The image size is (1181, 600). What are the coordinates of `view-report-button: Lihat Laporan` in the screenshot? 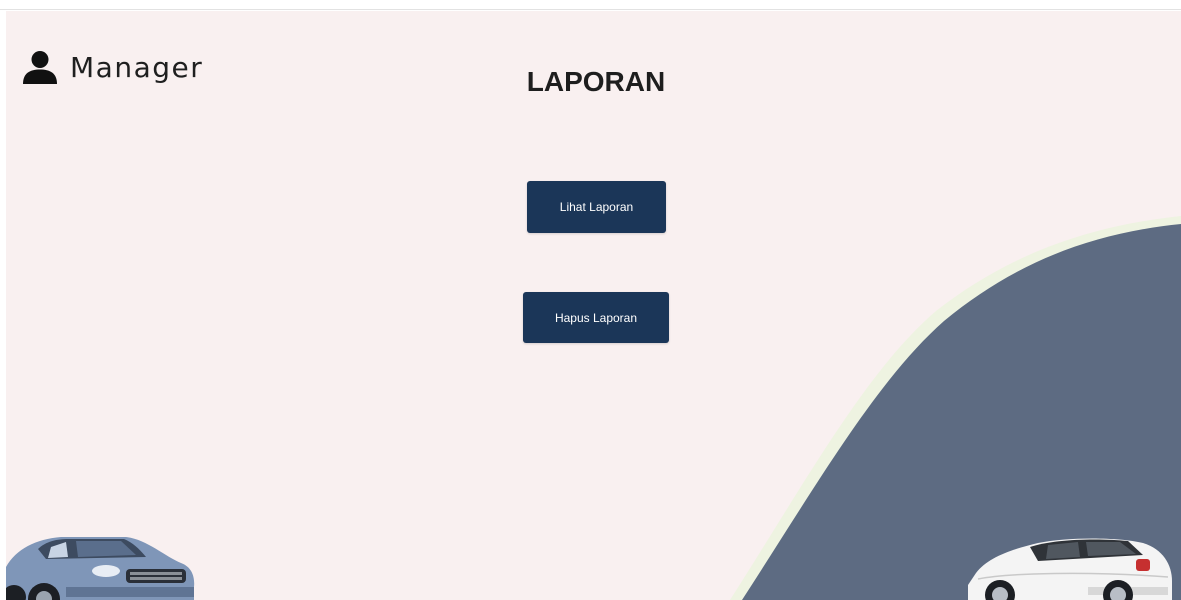 It's located at (596, 207).